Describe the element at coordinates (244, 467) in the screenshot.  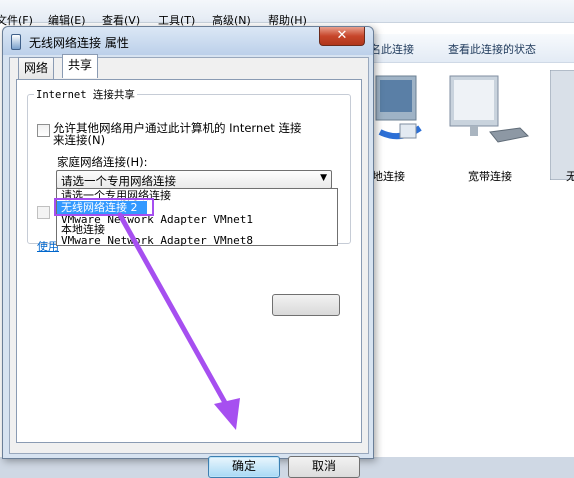
I see `ok-button: 确定` at that location.